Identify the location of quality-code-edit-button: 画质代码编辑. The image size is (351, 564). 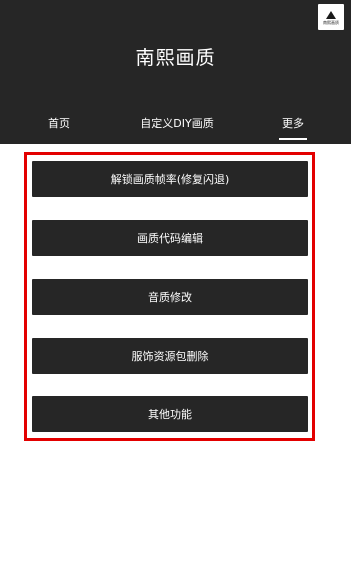
(170, 238).